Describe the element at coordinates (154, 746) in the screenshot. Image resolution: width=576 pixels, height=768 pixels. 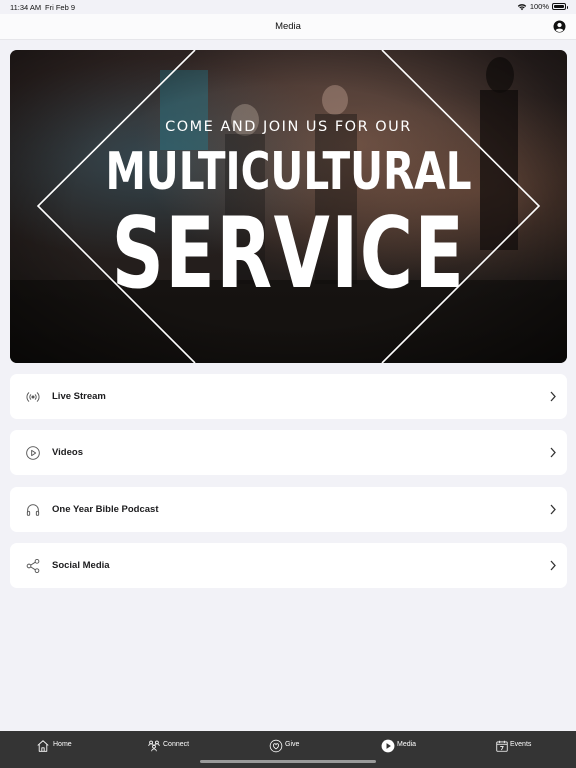
I see `people-icon` at that location.